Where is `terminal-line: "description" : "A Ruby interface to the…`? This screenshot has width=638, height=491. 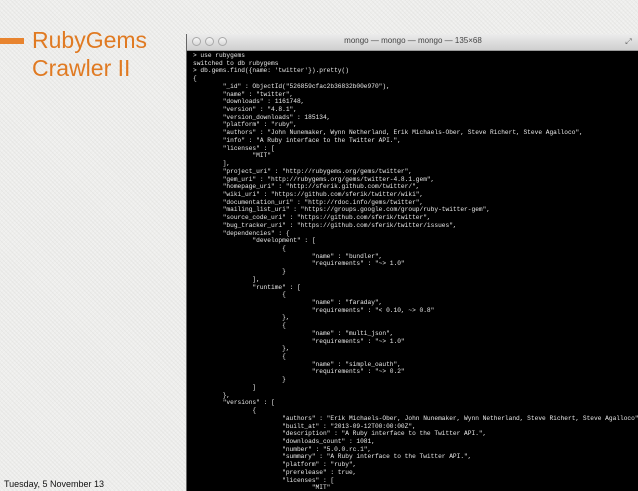 terminal-line: "description" : "A Ruby interface to the… is located at coordinates (340, 434).